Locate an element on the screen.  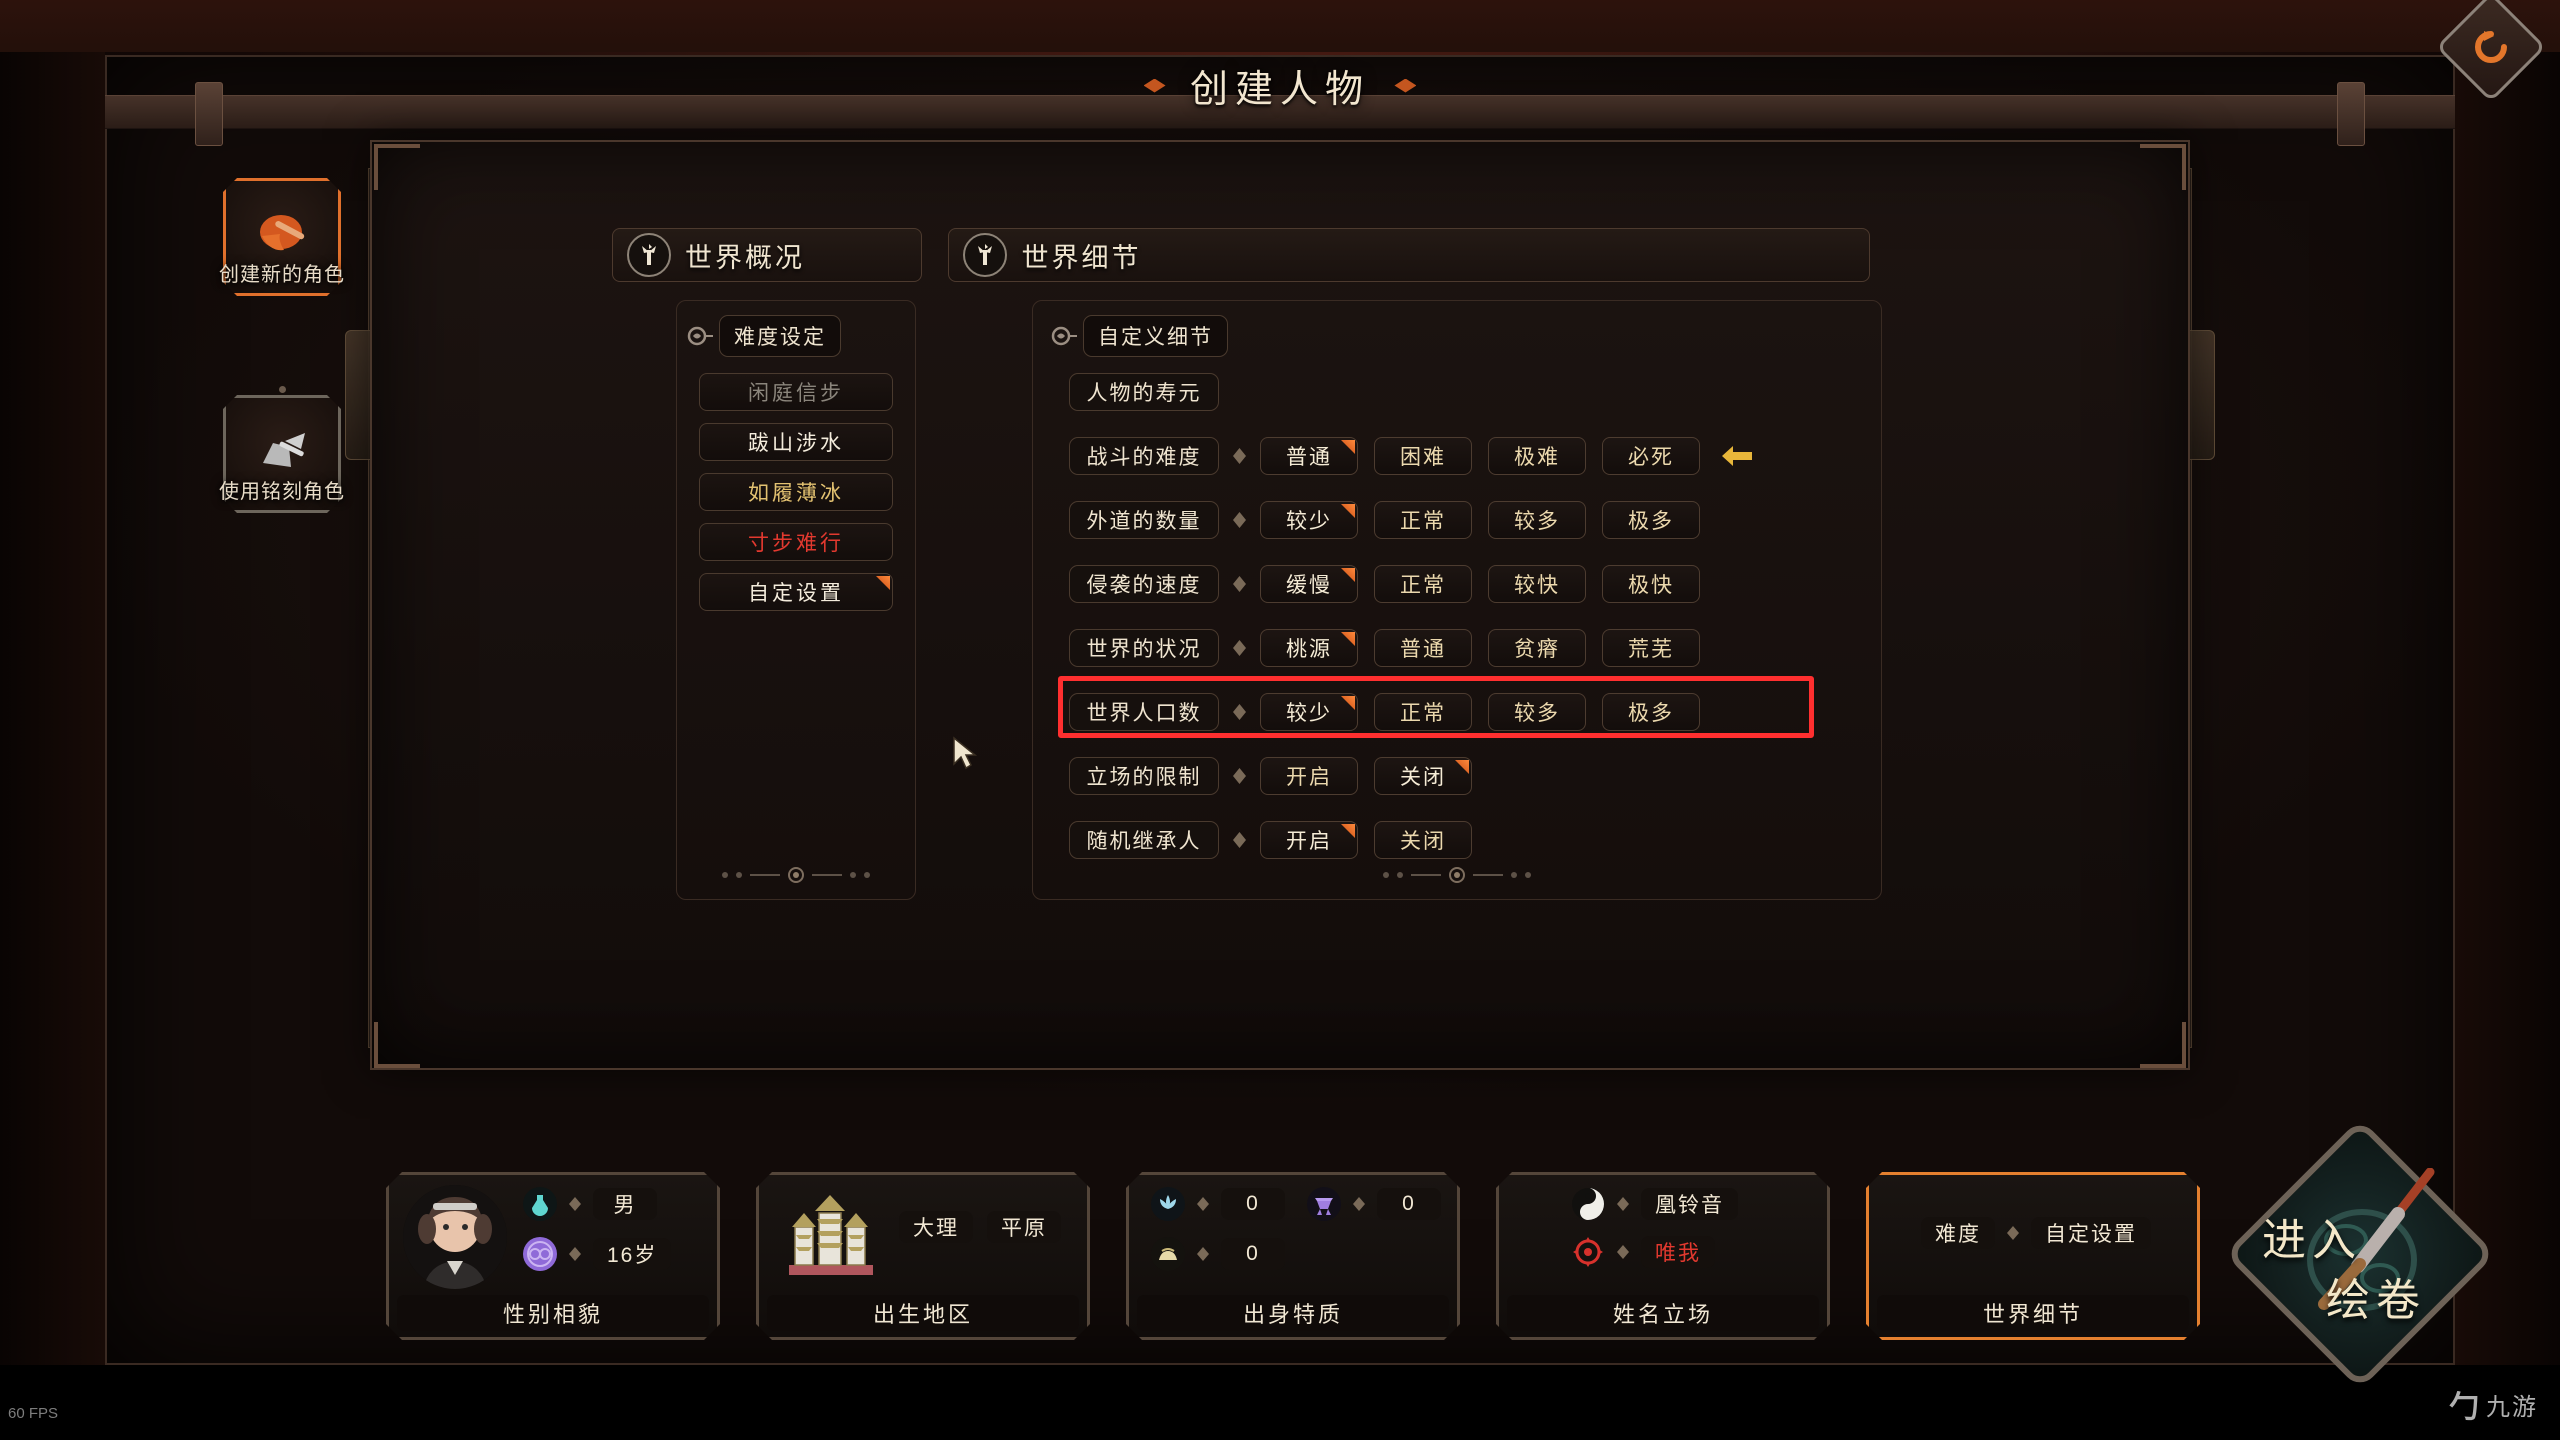
sidebar-separator-dot is located at coordinates (282, 389).